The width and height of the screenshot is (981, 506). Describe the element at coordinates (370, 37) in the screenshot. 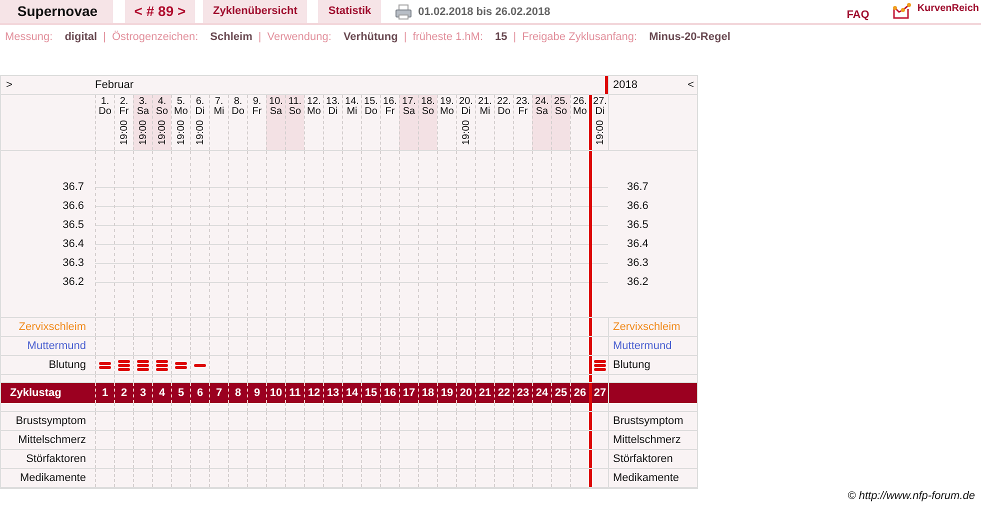

I see `setting-value: Verhütung` at that location.